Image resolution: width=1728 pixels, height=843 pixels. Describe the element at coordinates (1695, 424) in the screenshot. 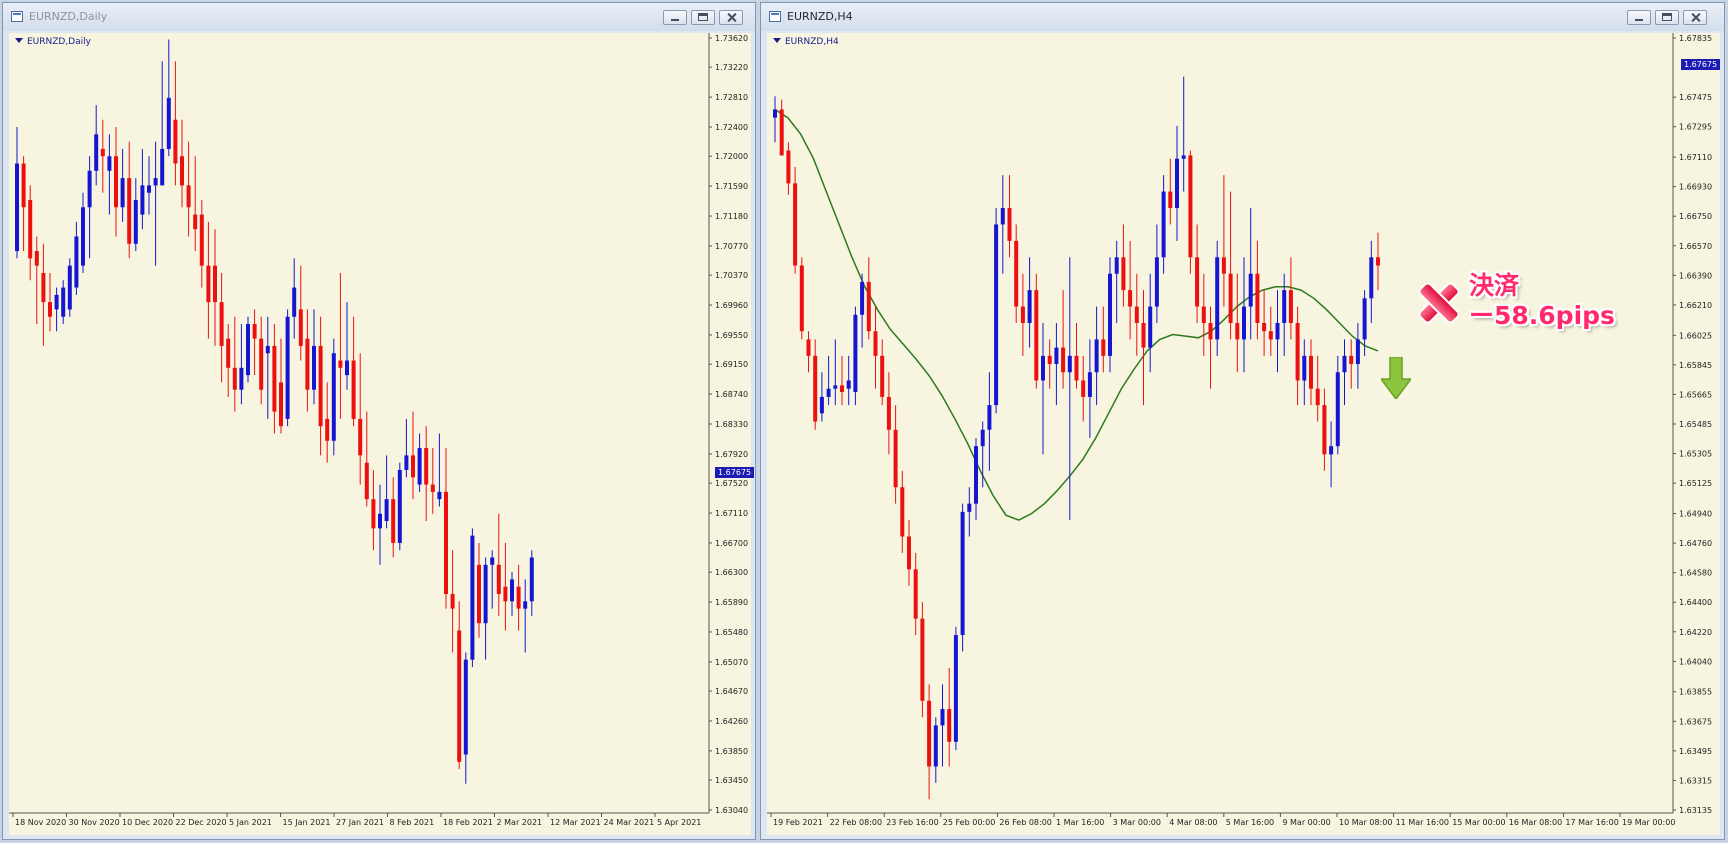

I see `price-tick-label: 1.65485` at that location.